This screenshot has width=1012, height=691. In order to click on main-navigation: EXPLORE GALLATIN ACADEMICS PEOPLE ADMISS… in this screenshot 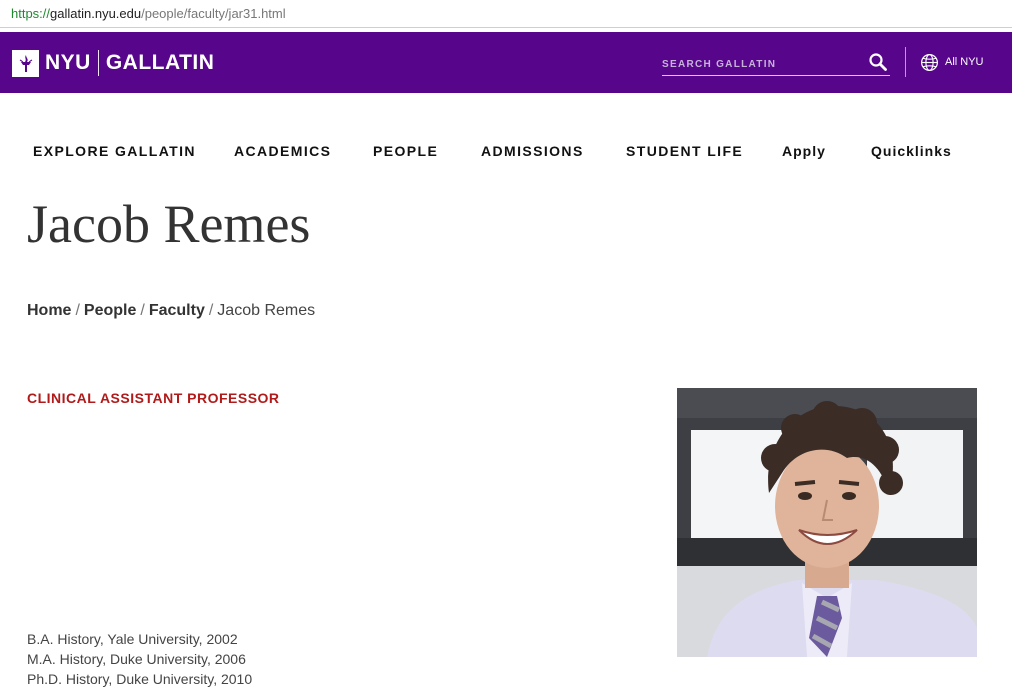, I will do `click(506, 153)`.